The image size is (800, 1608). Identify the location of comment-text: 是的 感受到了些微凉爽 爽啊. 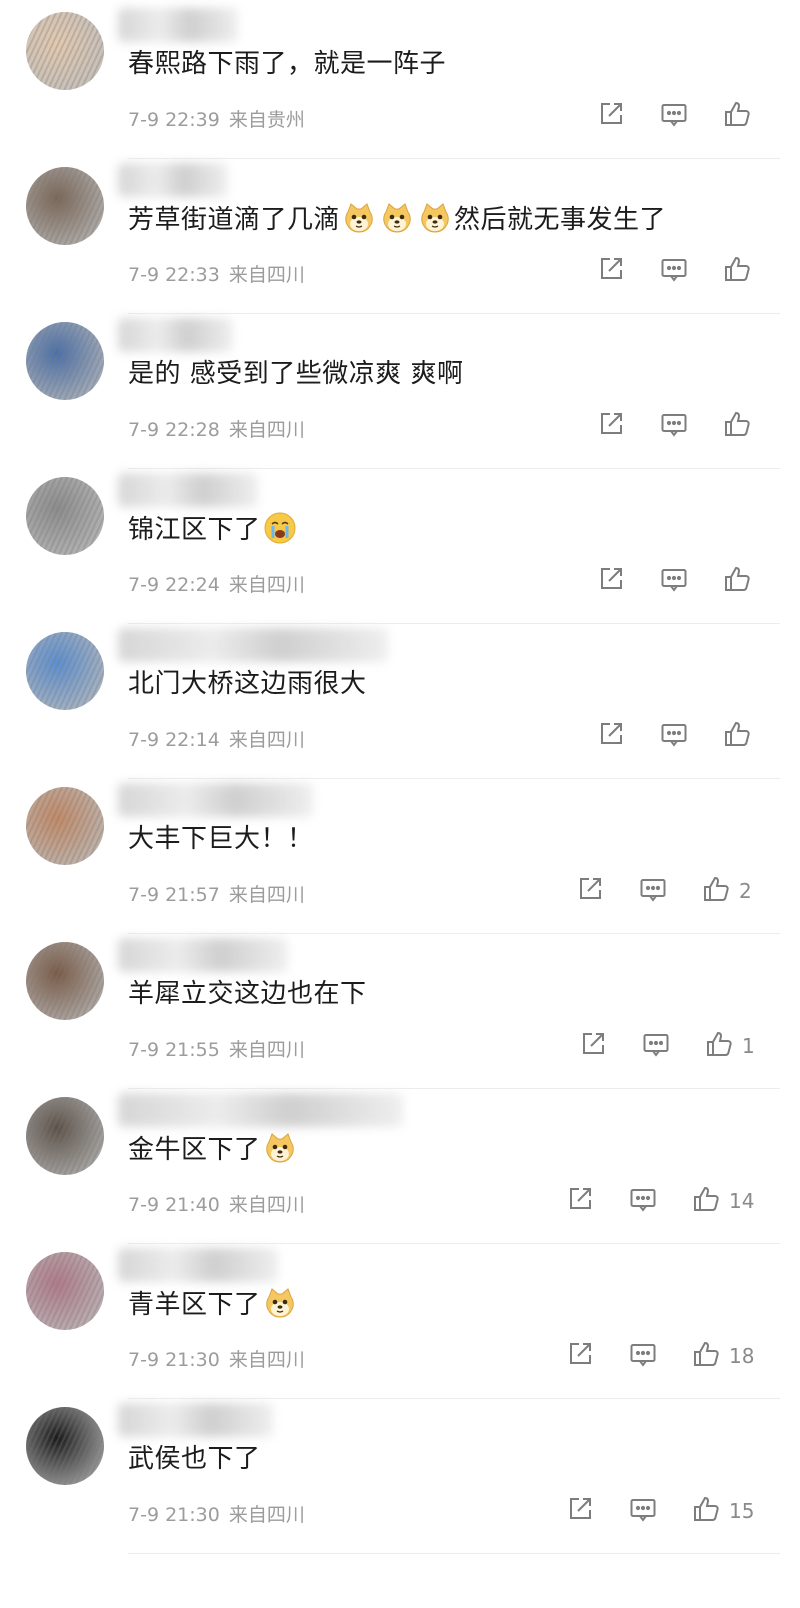
(296, 374).